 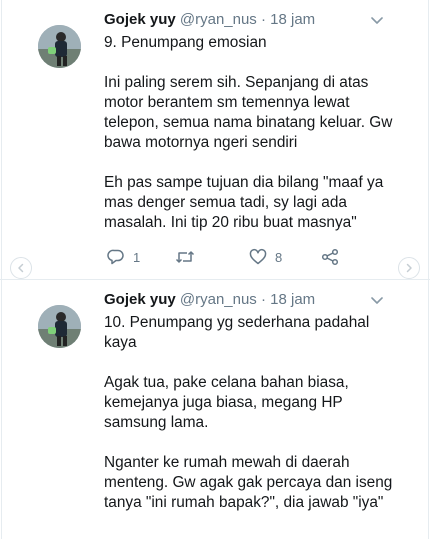 I want to click on reply-count: 1, so click(x=137, y=257).